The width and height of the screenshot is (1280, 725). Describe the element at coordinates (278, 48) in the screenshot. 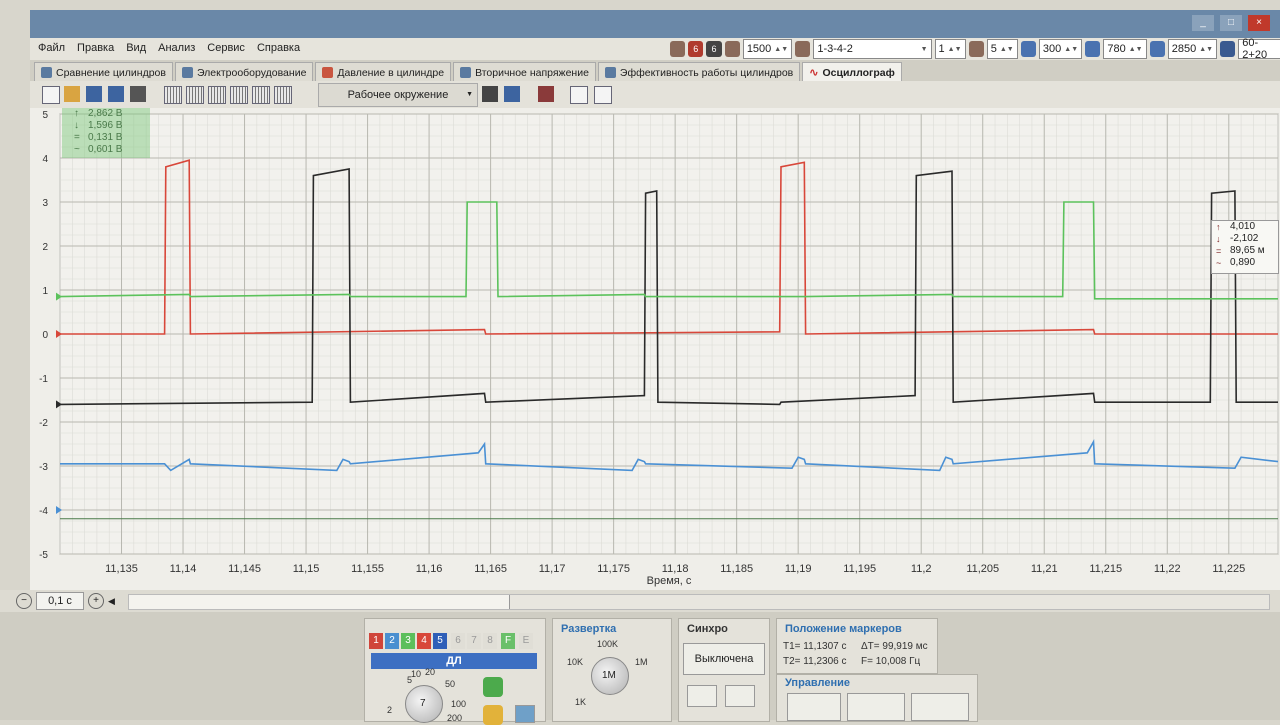

I see `menu-help: Справка` at that location.